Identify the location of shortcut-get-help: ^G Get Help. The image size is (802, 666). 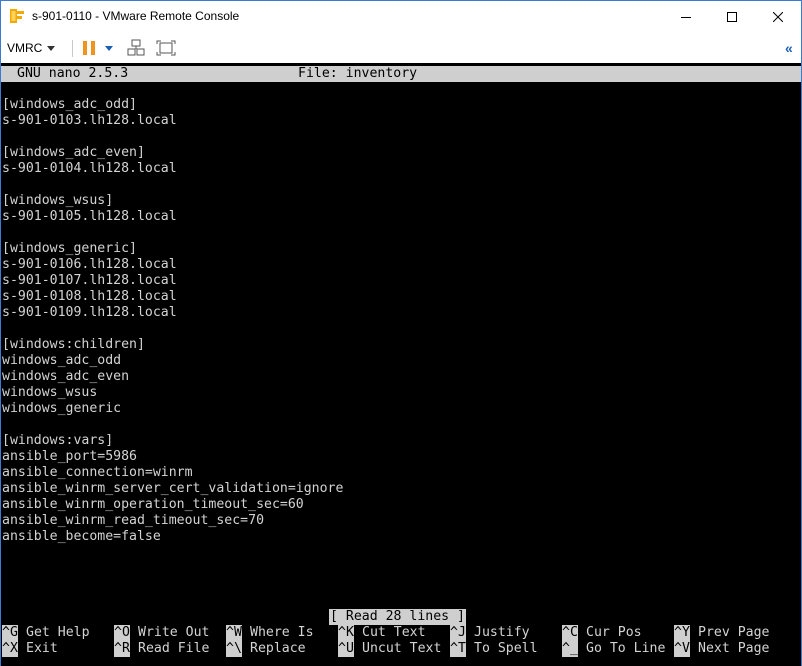
(46, 633).